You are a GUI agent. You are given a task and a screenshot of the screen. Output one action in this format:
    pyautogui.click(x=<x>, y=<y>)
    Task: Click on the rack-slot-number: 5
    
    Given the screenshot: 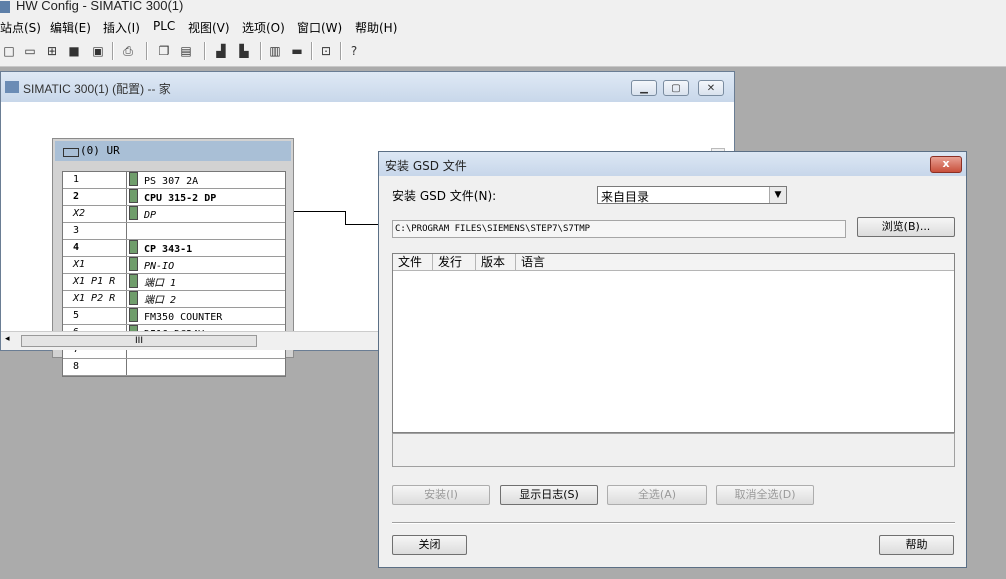 What is the action you would take?
    pyautogui.click(x=95, y=316)
    